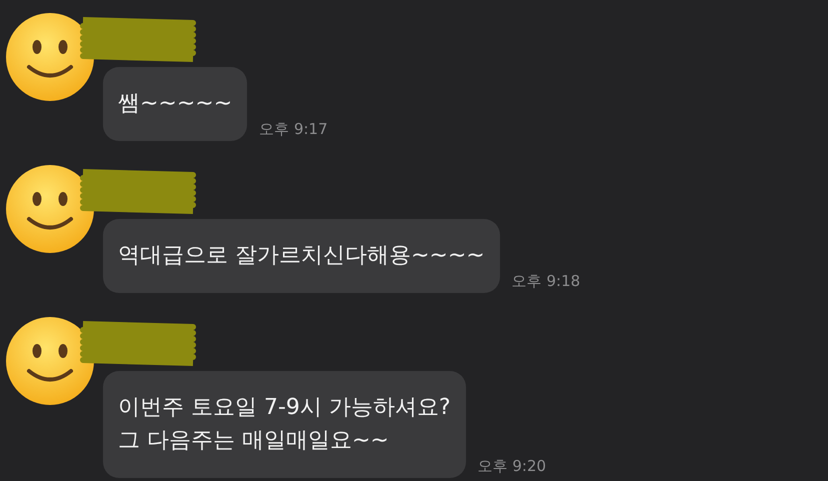 This screenshot has height=481, width=828. What do you see at coordinates (175, 104) in the screenshot?
I see `message-bubble: 쌤~~~~~` at bounding box center [175, 104].